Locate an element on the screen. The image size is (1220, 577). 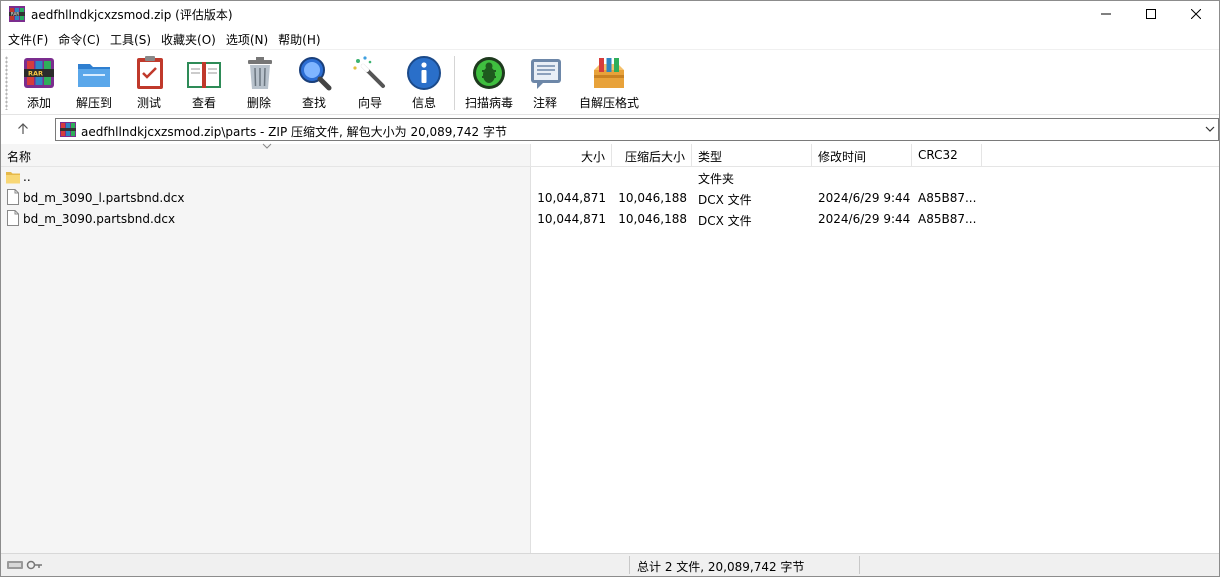
virus-scan-icon is located at coordinates (489, 73).